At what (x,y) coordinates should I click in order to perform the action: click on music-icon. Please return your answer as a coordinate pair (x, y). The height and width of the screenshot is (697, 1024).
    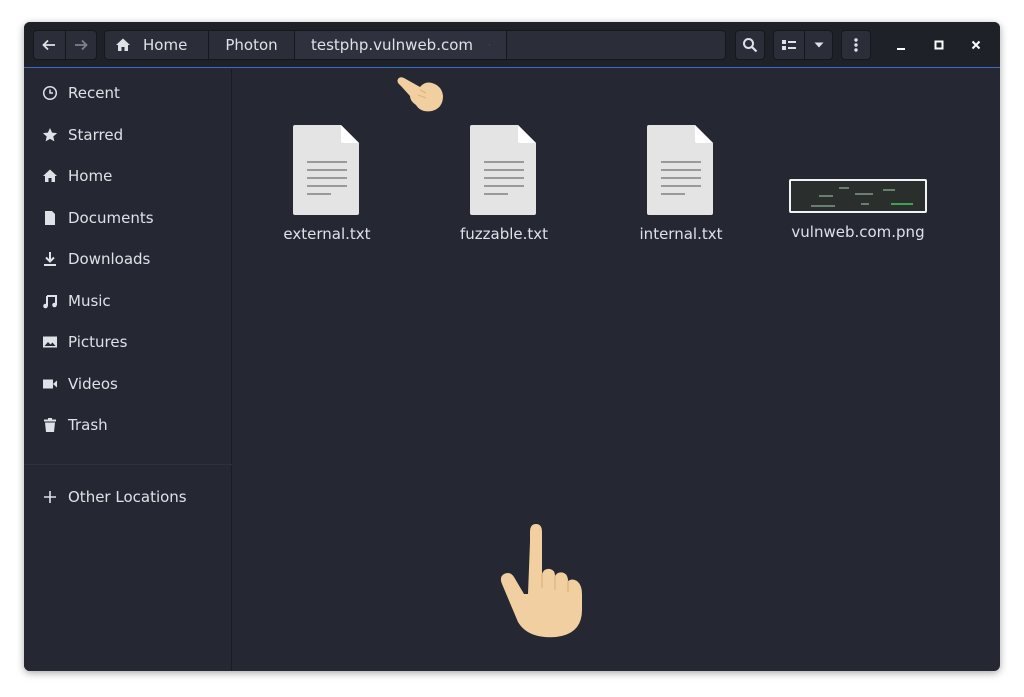
    Looking at the image, I should click on (50, 301).